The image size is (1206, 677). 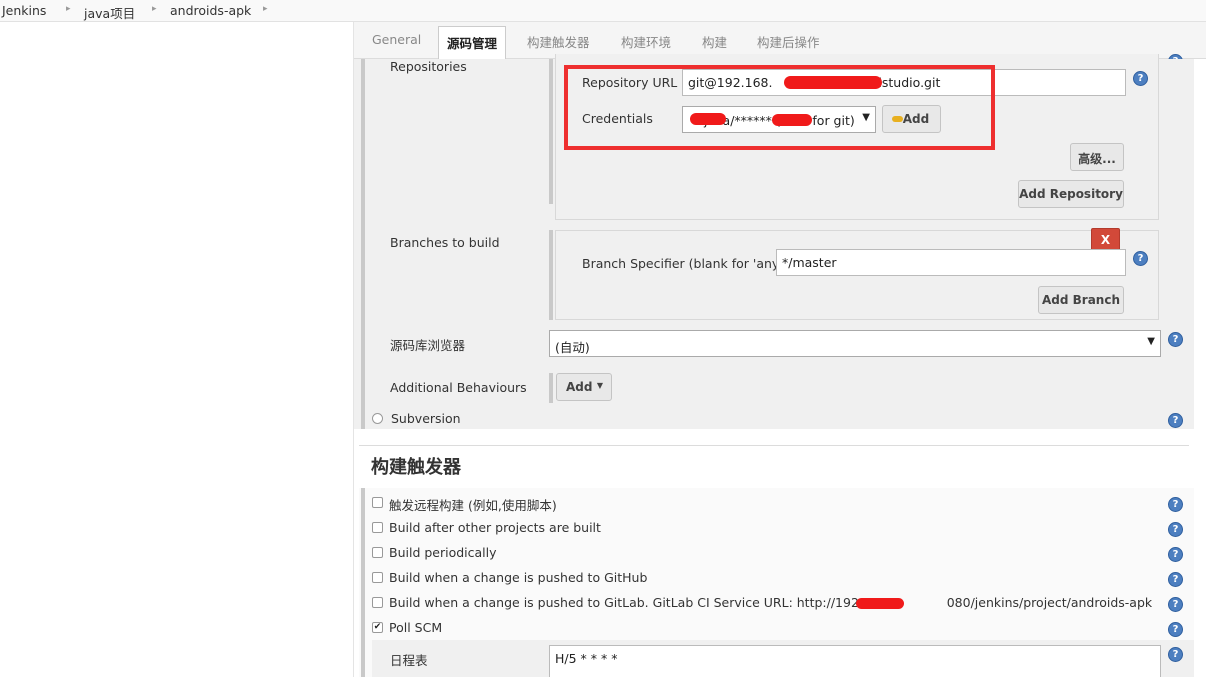 I want to click on add-behaviour-button: Add ▼, so click(x=584, y=387).